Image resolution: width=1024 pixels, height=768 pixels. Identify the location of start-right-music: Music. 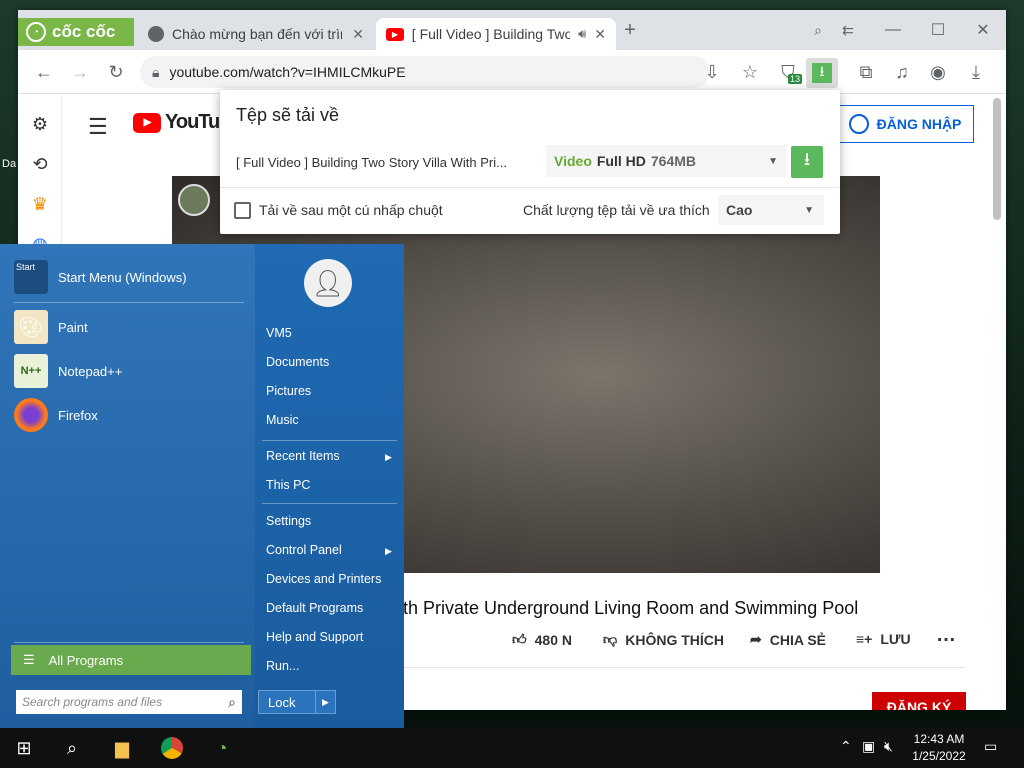
(282, 420).